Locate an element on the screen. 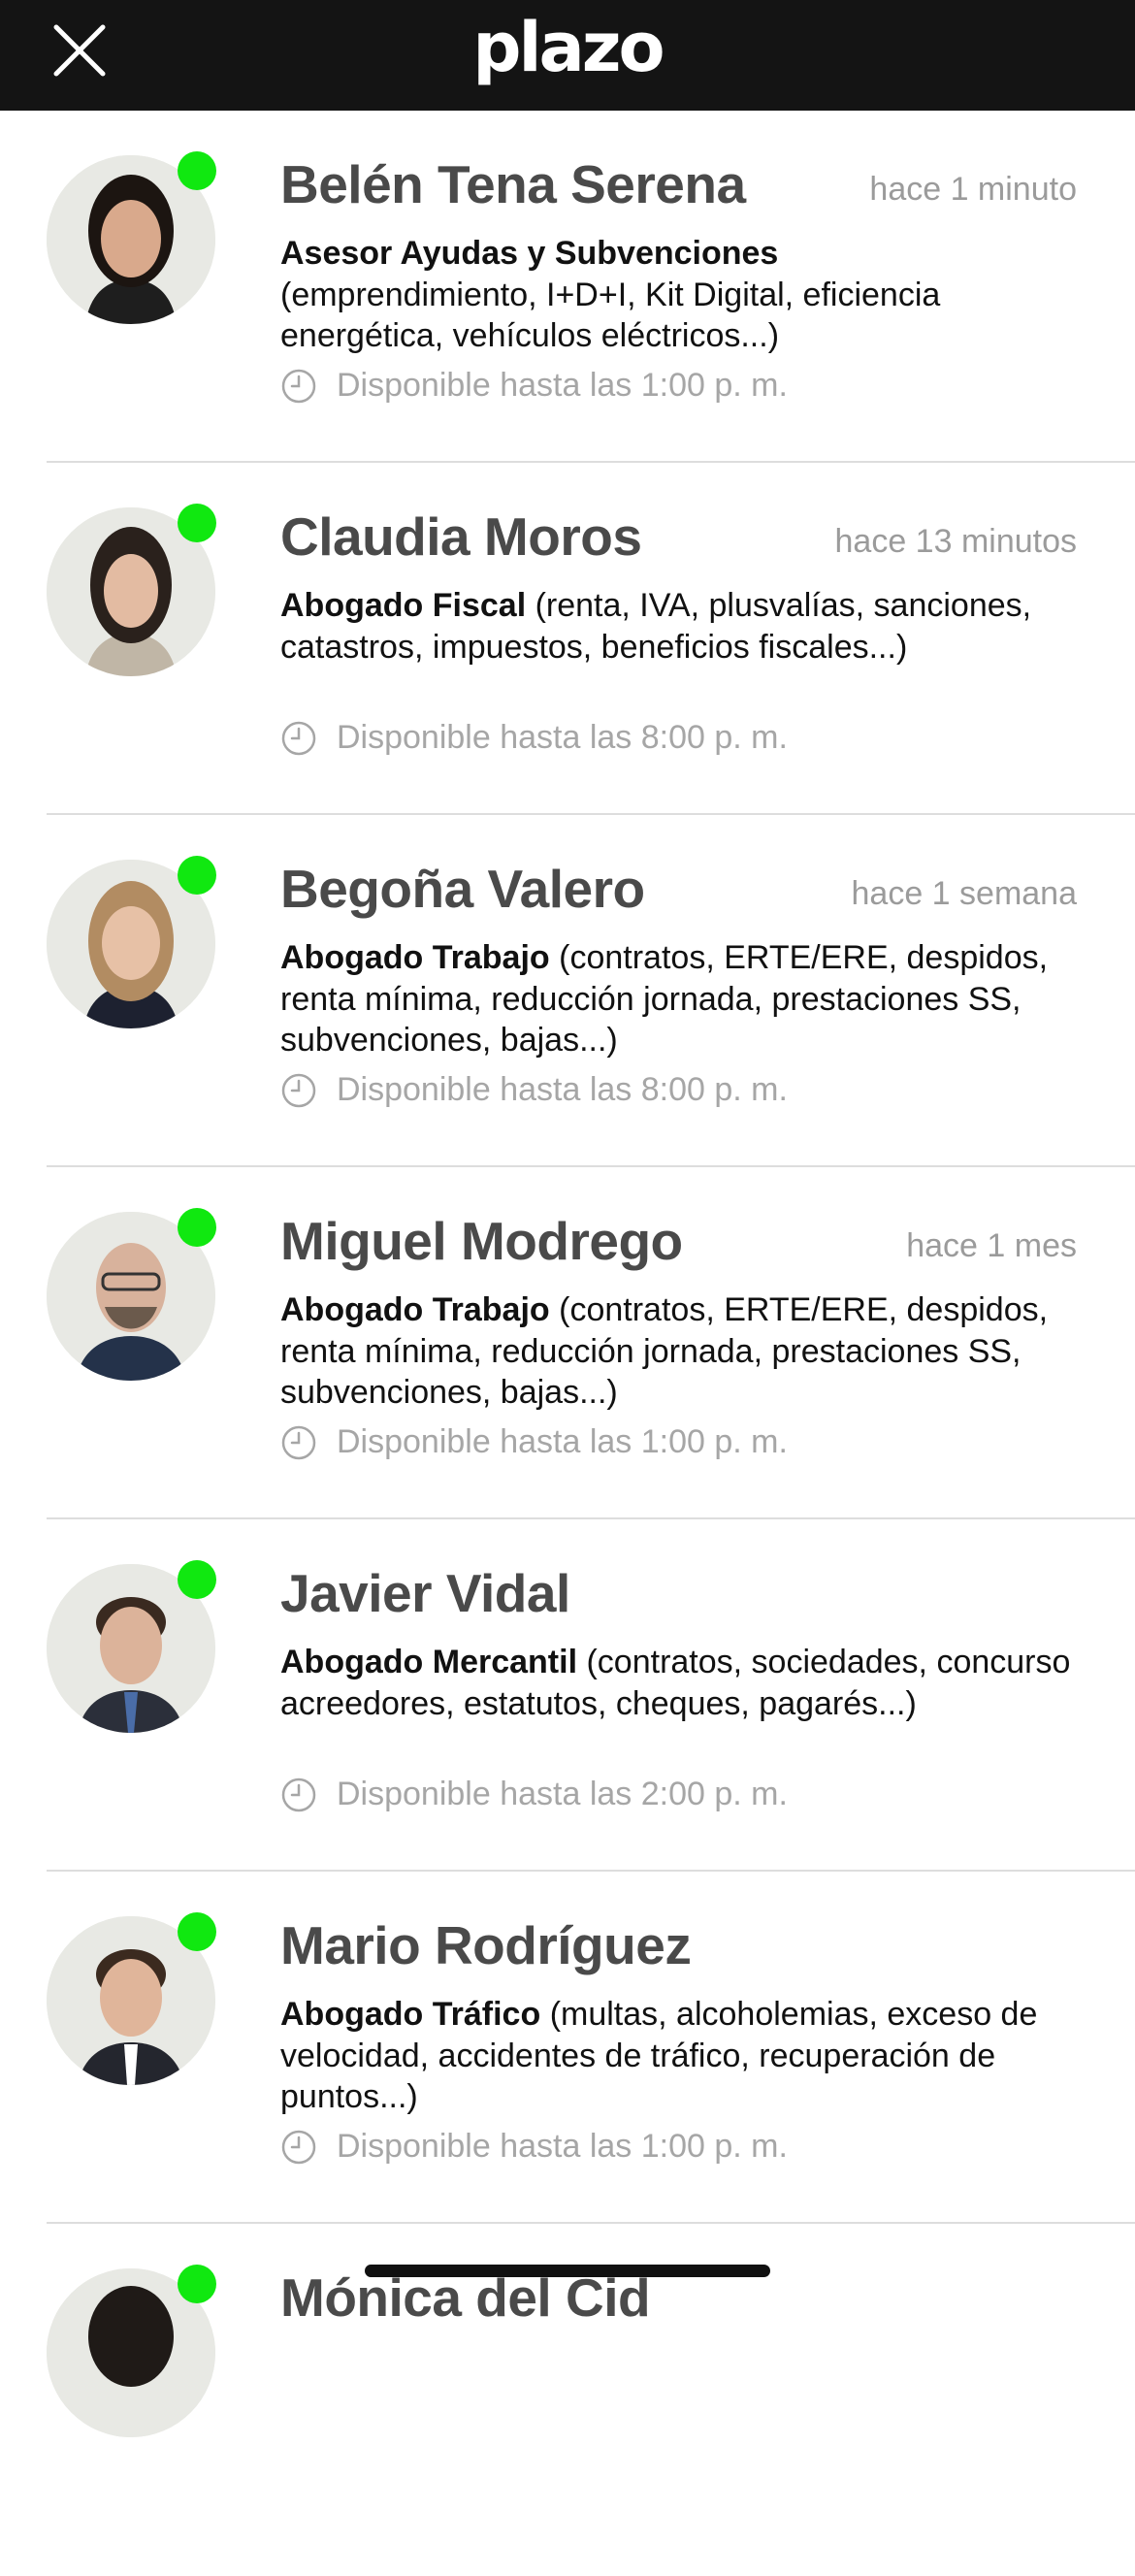  close-icon is located at coordinates (79, 51).